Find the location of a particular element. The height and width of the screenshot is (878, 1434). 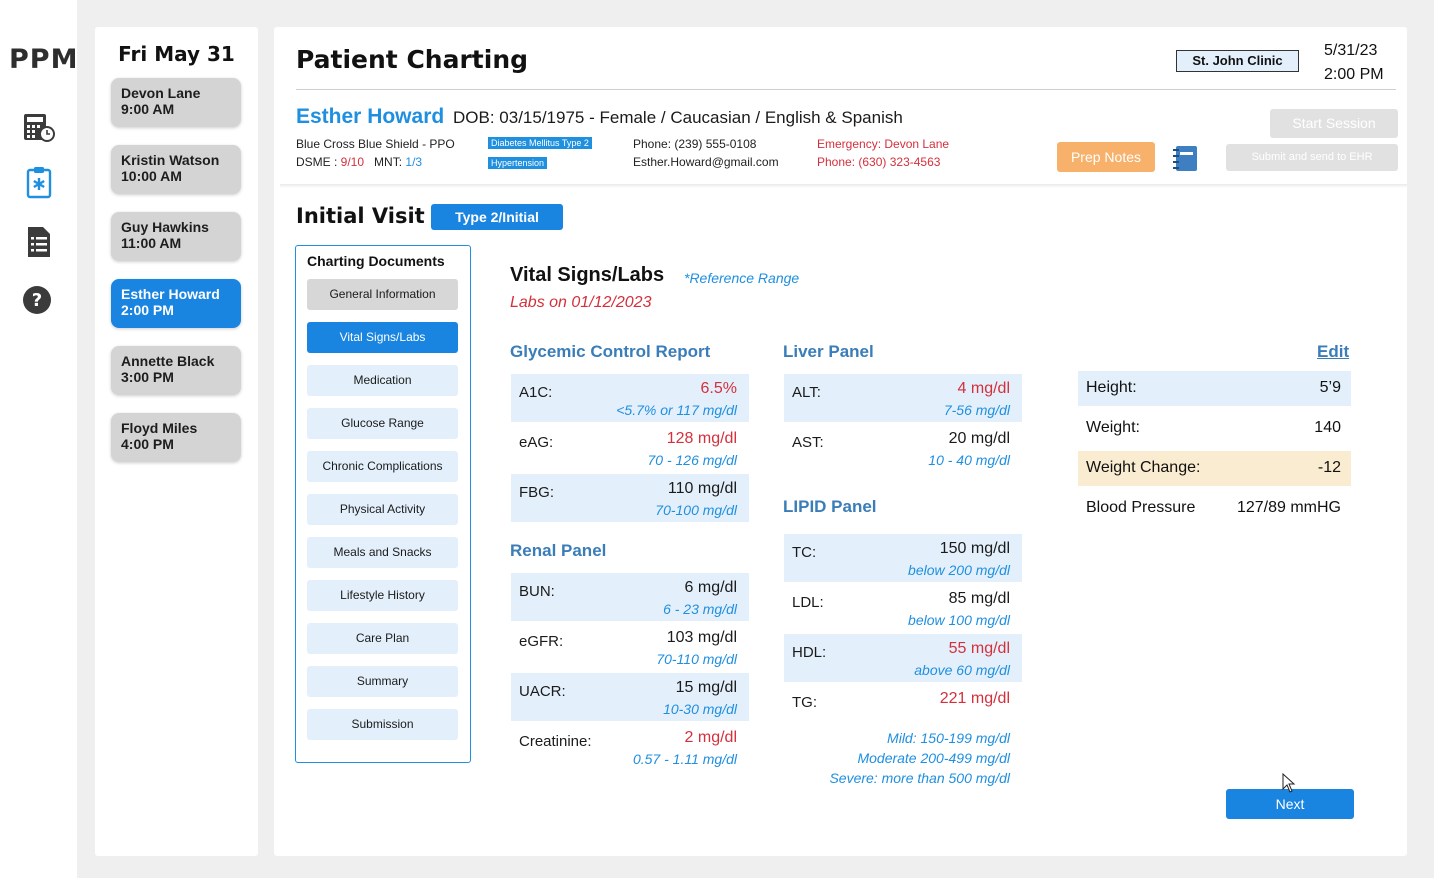

appointment-time: 3:00 PM is located at coordinates (147, 377).